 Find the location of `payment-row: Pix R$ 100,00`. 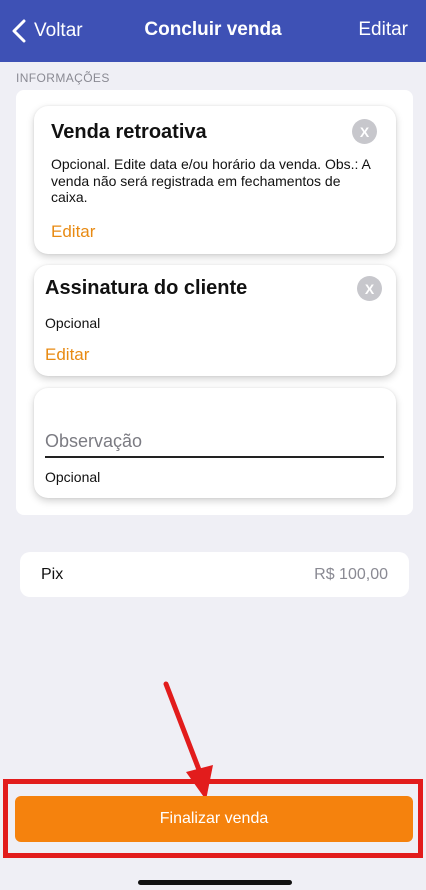

payment-row: Pix R$ 100,00 is located at coordinates (214, 574).